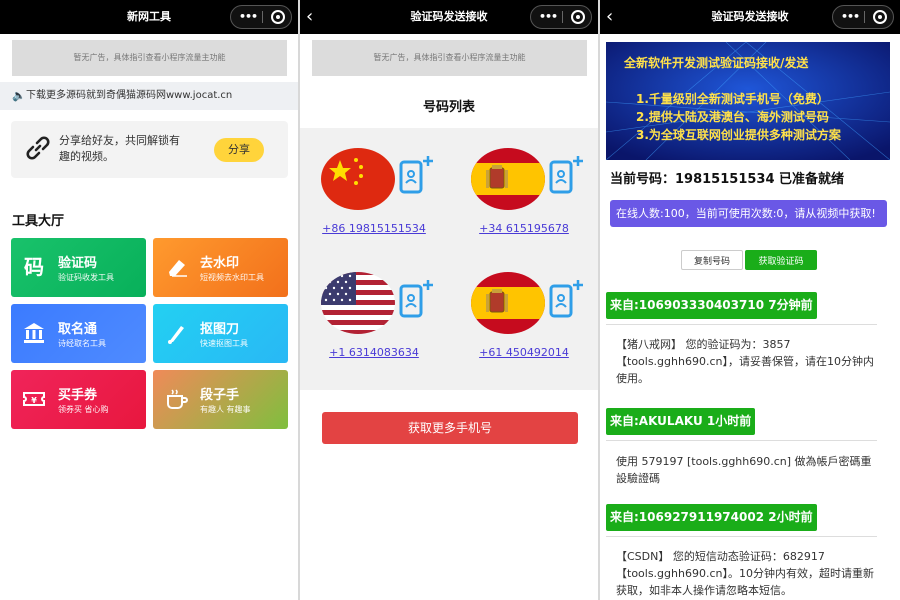 Image resolution: width=900 pixels, height=600 pixels. I want to click on copy-number-button: 复制号码, so click(712, 260).